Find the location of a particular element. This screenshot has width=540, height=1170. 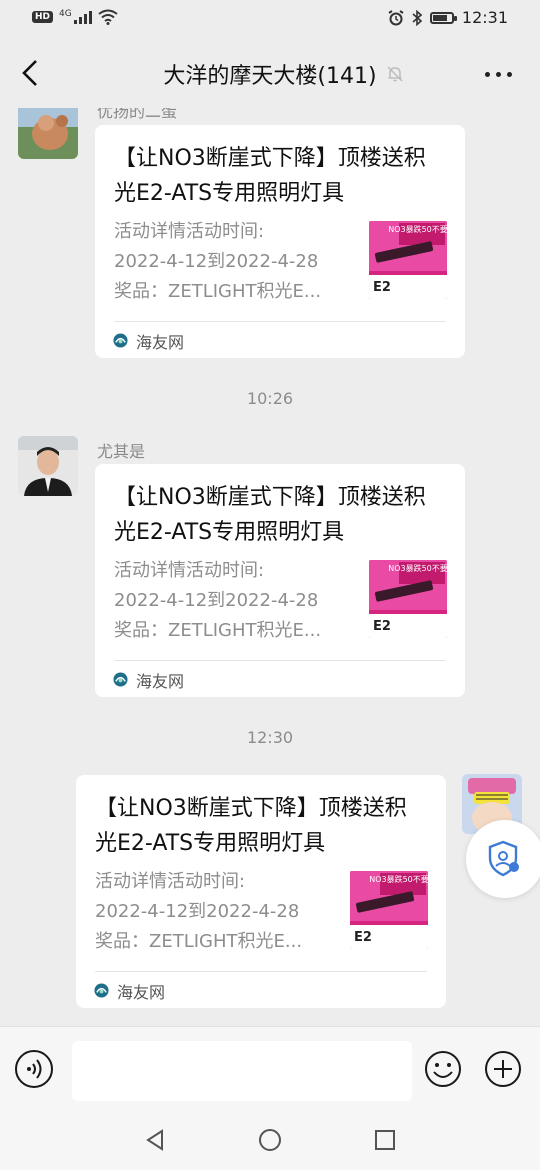

nav-home-icon is located at coordinates (270, 1140).